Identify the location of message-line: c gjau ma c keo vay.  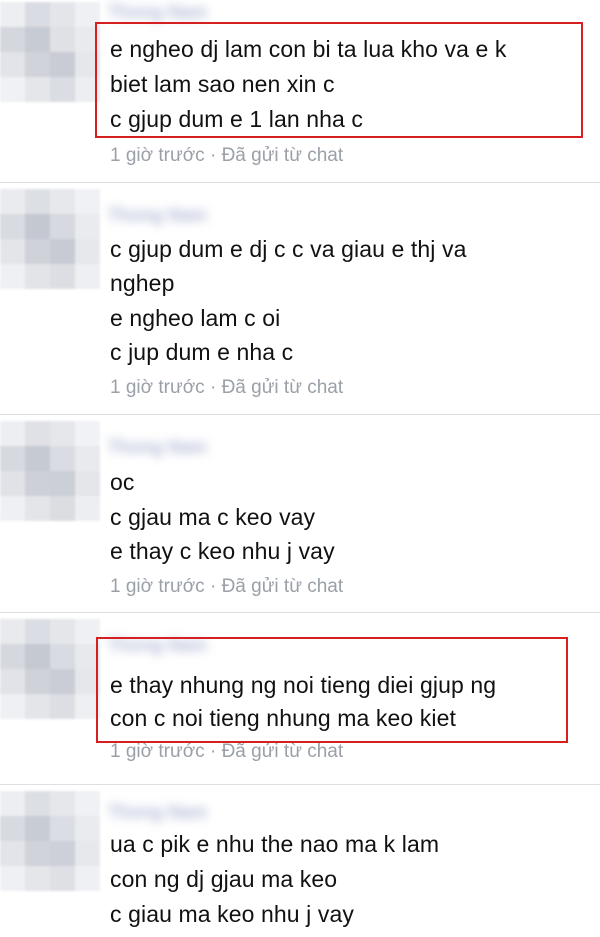
(213, 517).